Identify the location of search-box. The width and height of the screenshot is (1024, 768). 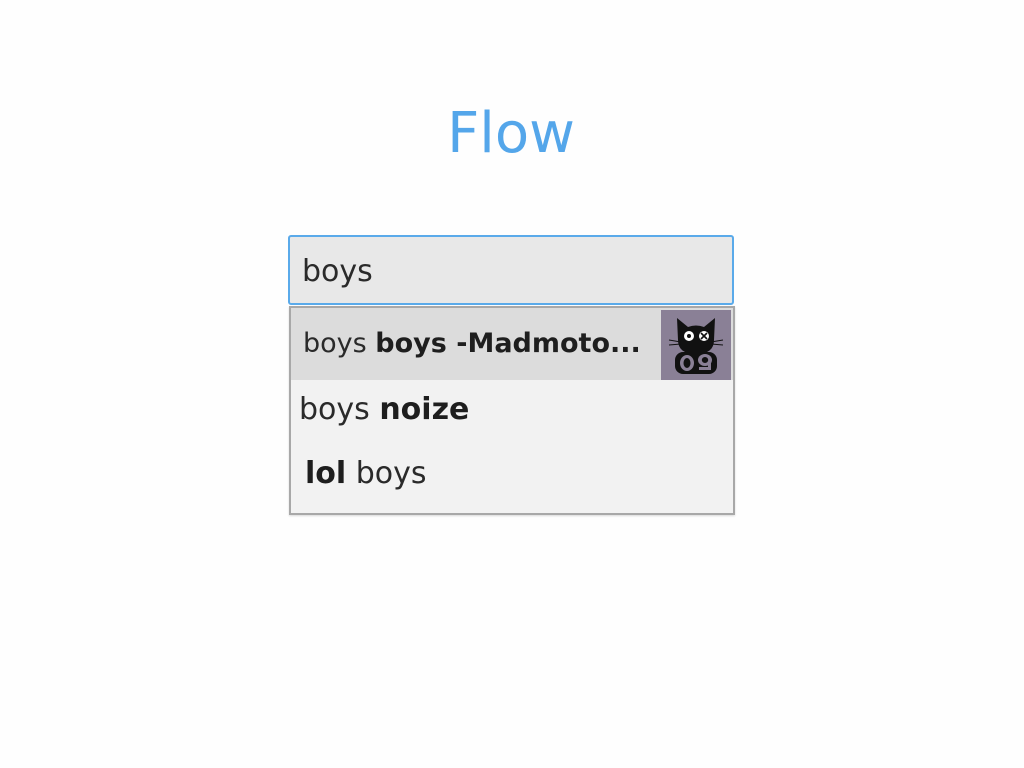
(511, 270).